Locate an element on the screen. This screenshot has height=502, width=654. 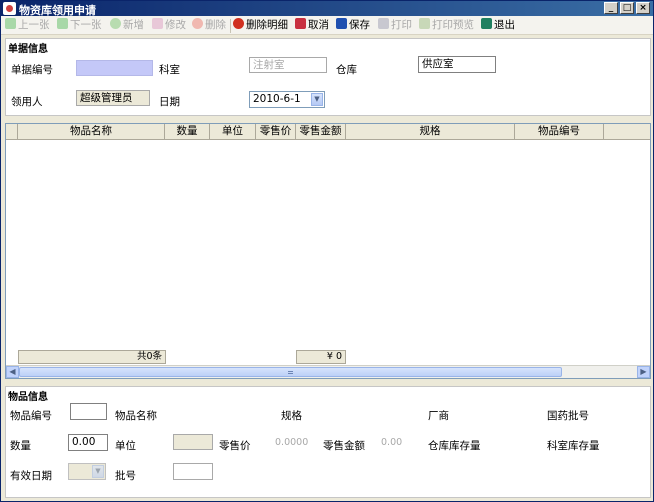
expiry-date-label: 有效日期 is located at coordinates (31, 476).